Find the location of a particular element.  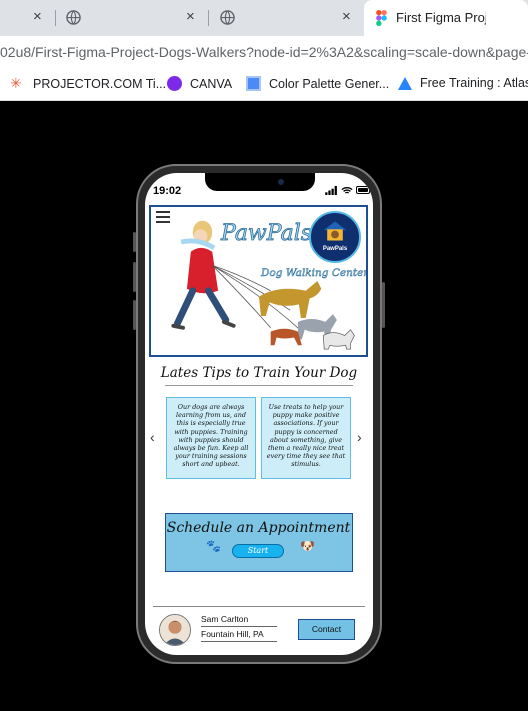

avatar is located at coordinates (175, 630).